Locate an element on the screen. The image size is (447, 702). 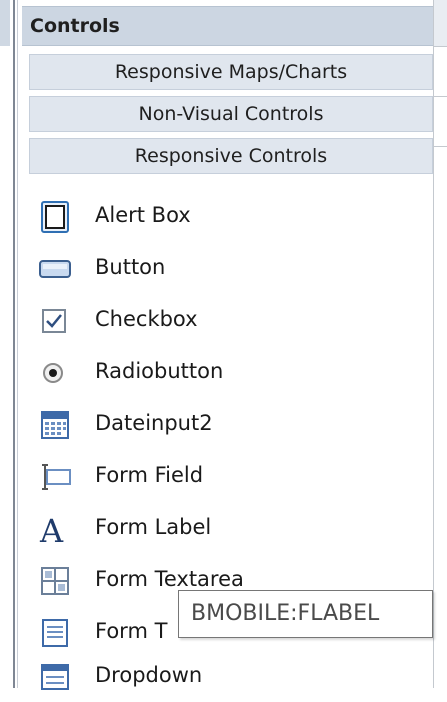
calendar-icon is located at coordinates (55, 425).